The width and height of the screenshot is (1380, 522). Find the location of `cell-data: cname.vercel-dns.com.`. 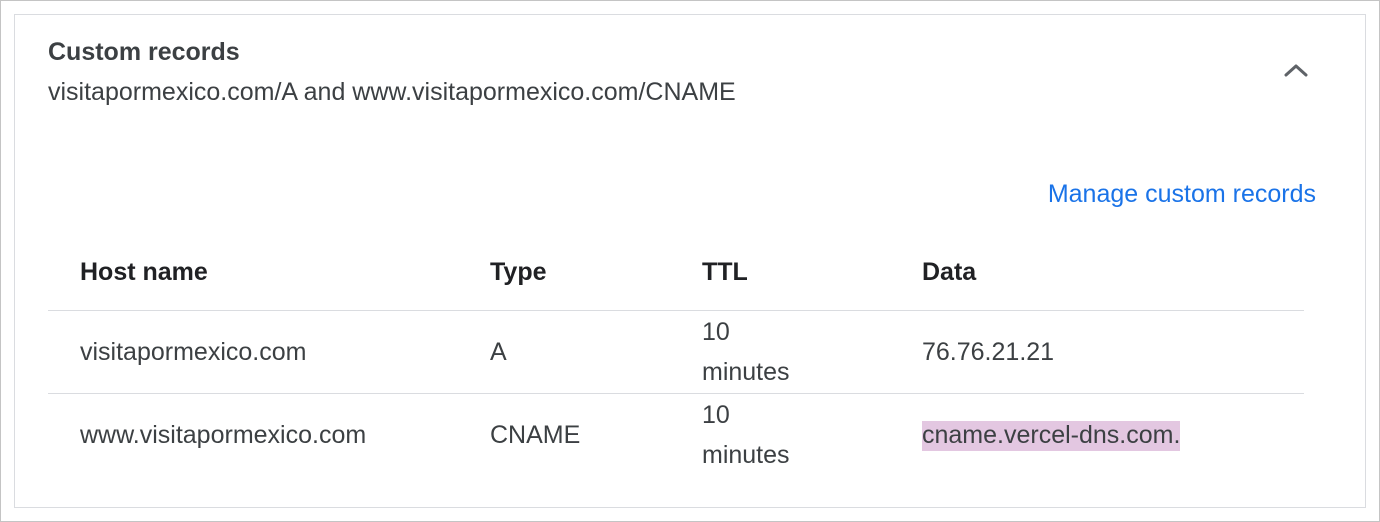

cell-data: cname.vercel-dns.com. is located at coordinates (1097, 435).